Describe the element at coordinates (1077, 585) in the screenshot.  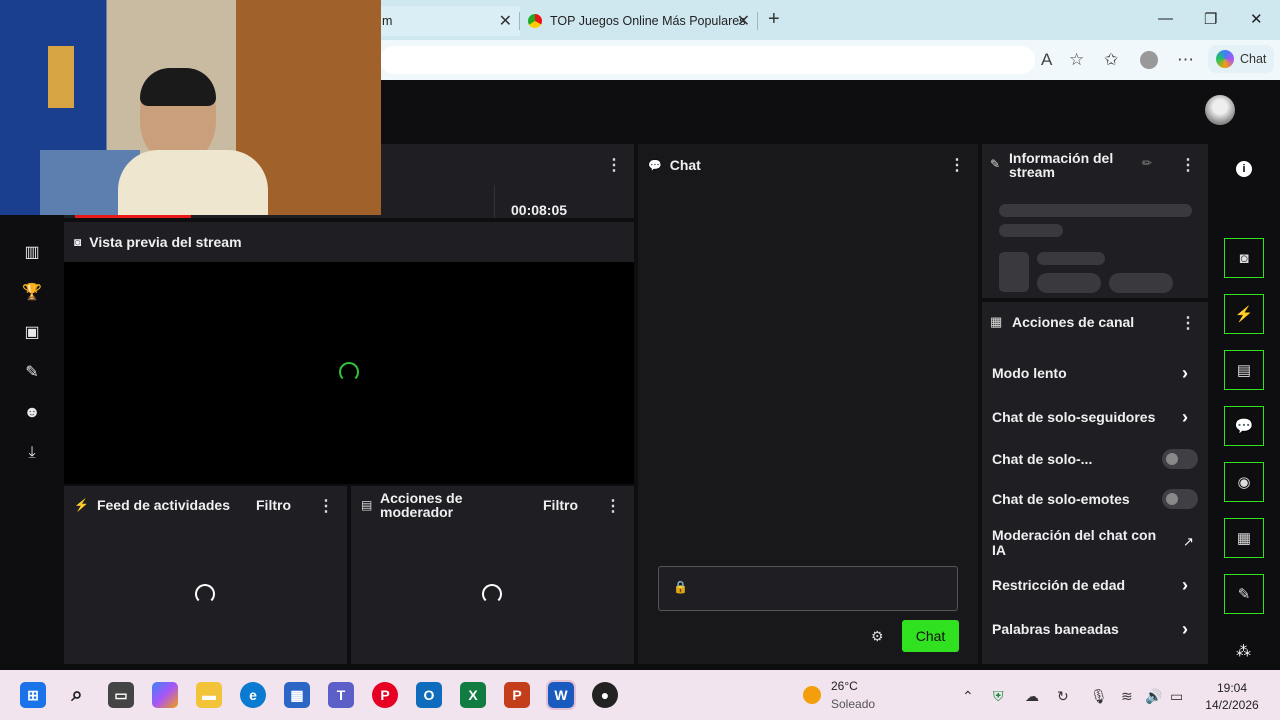
I see `action-age-restriction: Restricción de edad` at that location.